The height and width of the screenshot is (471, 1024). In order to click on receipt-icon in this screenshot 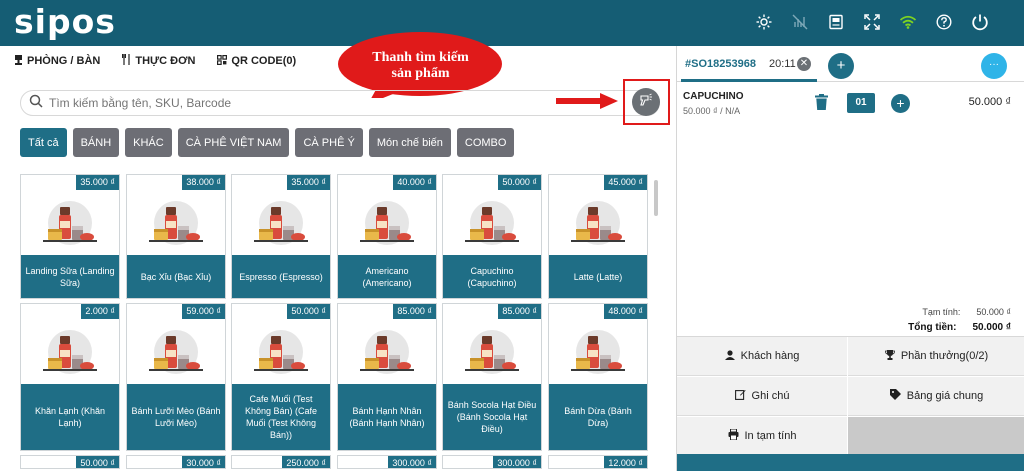, I will do `click(836, 22)`.